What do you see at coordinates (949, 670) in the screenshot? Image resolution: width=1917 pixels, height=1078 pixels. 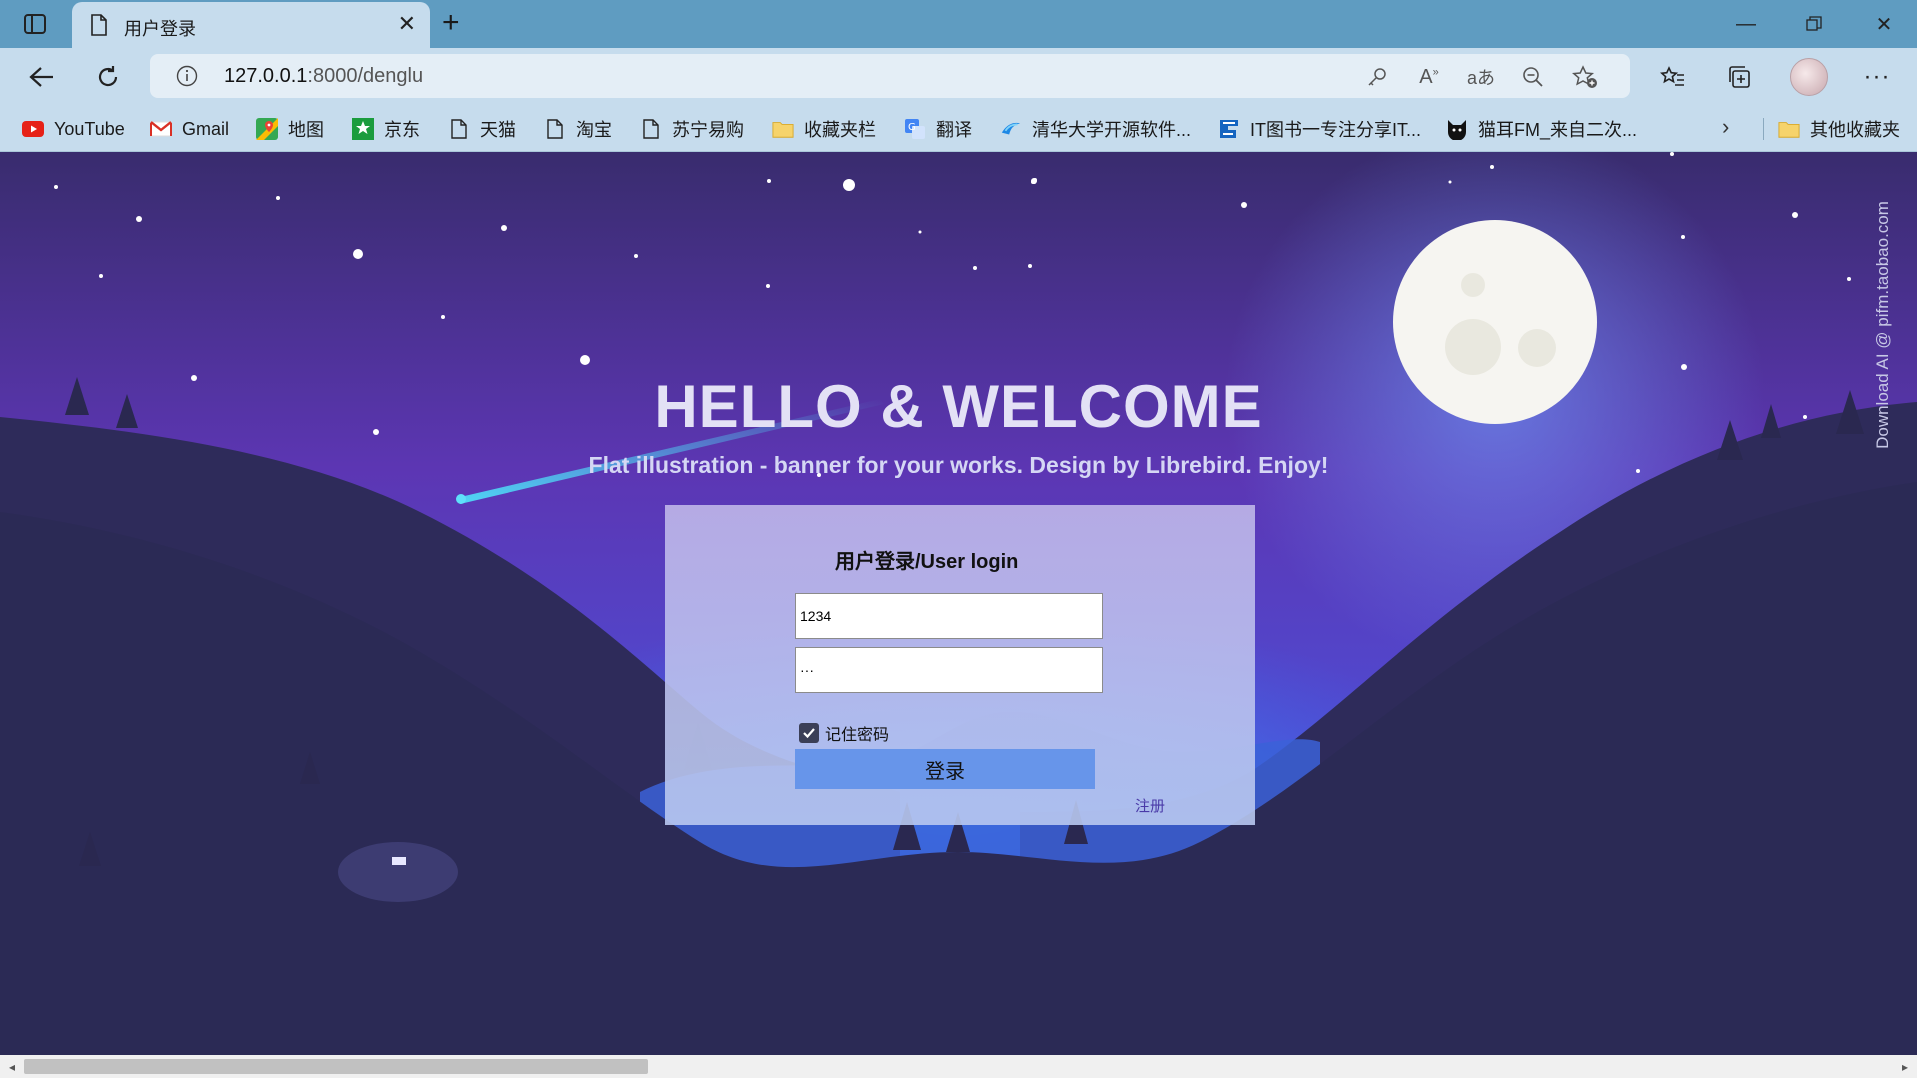 I see `password-field: ···` at bounding box center [949, 670].